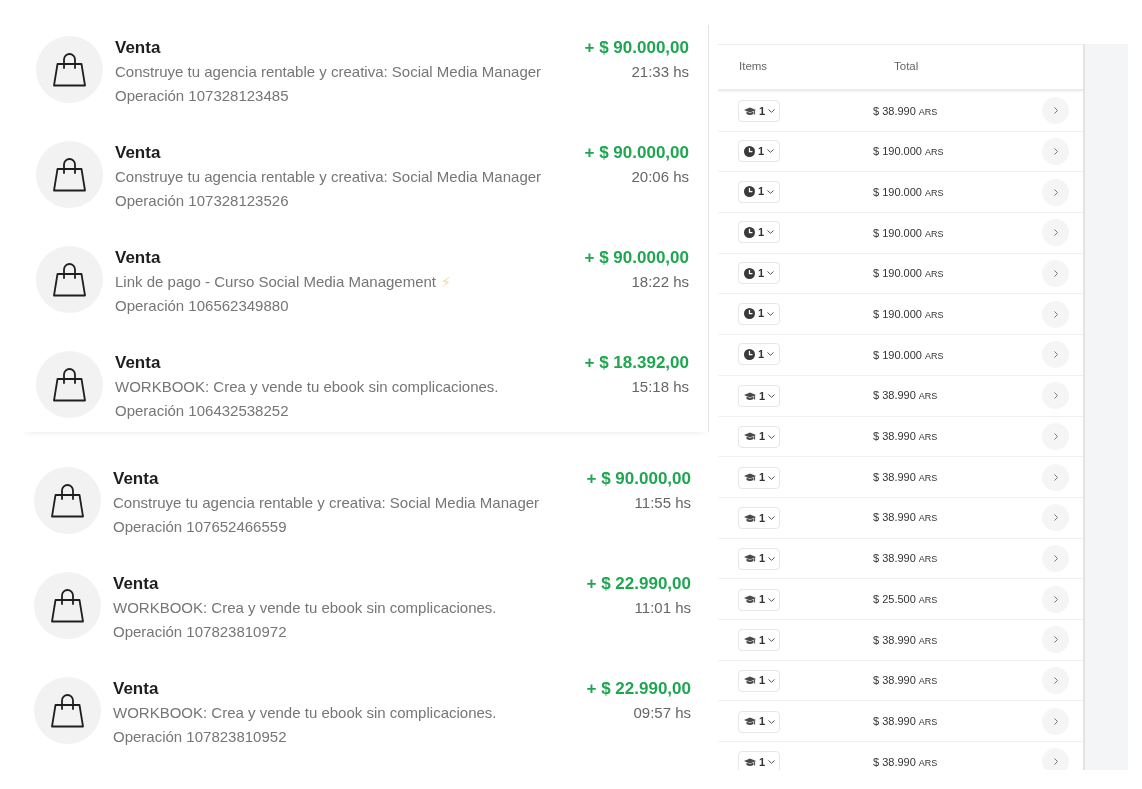 The height and width of the screenshot is (789, 1142). I want to click on total-cell-text: $ 25.500 ARS, so click(906, 599).